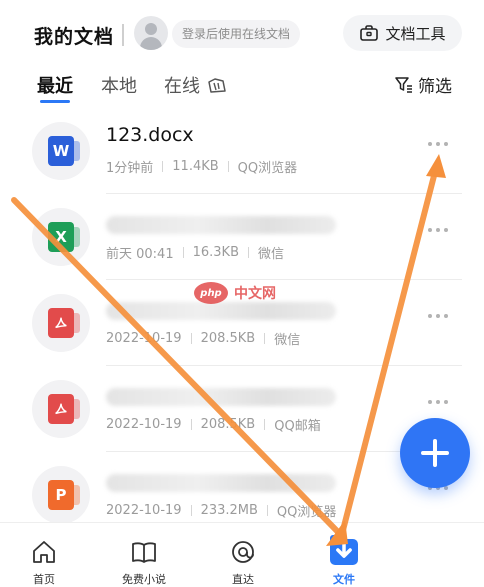 The image size is (484, 587). Describe the element at coordinates (150, 135) in the screenshot. I see `file-name: 123.docx` at that location.